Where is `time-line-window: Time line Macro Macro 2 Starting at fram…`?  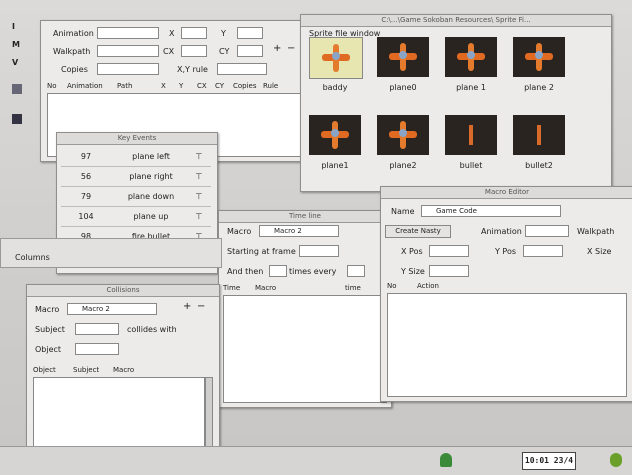 time-line-window: Time line Macro Macro 2 Starting at fram… is located at coordinates (305, 309).